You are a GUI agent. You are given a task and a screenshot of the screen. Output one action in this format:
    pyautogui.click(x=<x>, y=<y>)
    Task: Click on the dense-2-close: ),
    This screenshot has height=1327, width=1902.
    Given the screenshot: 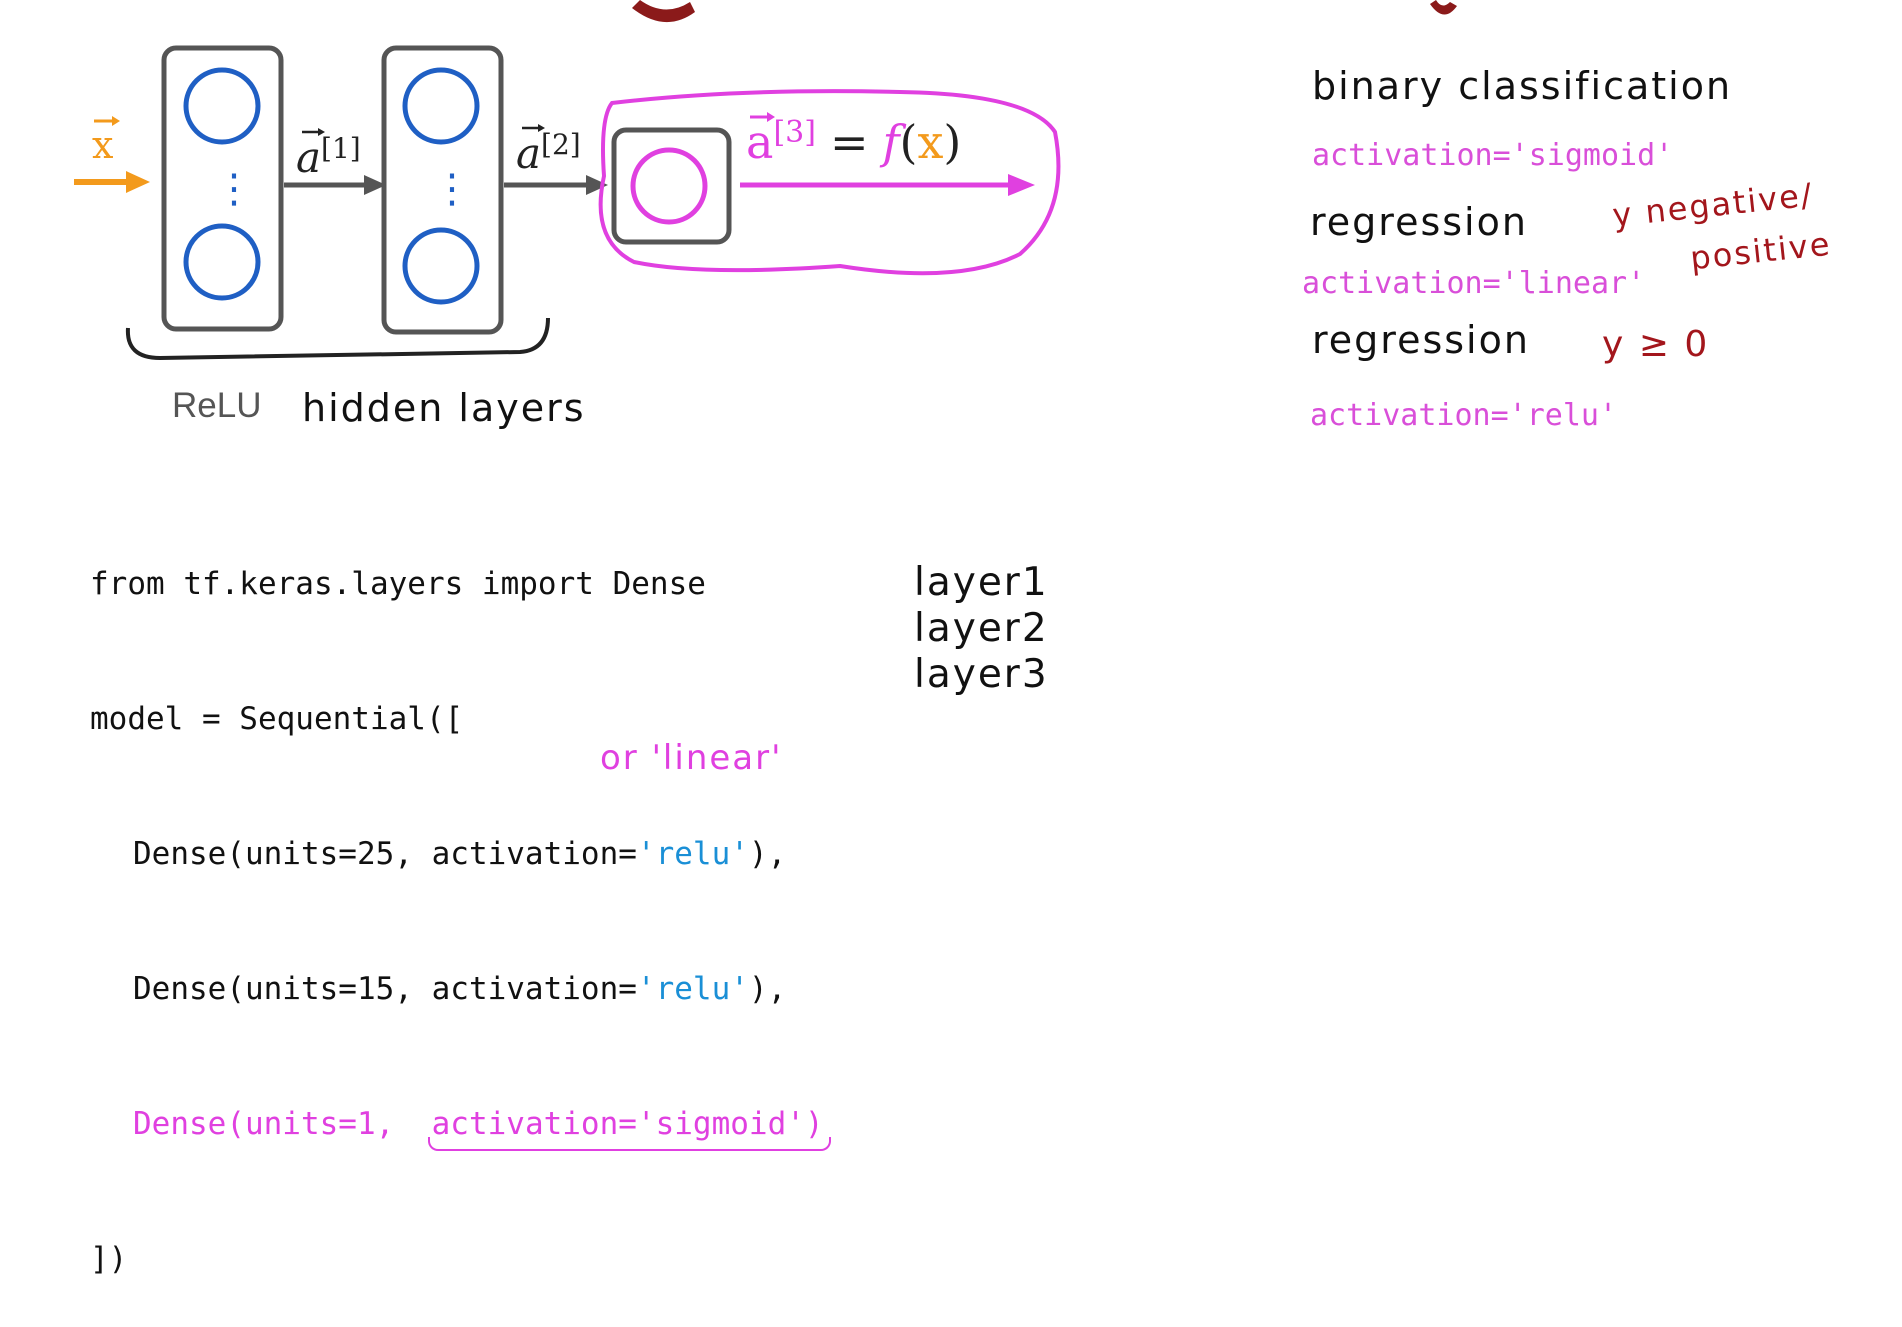 What is the action you would take?
    pyautogui.click(x=767, y=989)
    